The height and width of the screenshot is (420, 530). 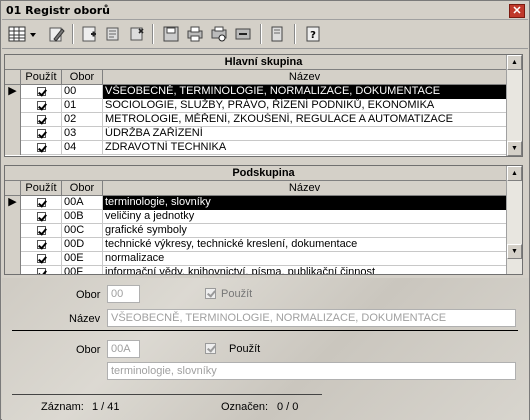 I want to click on table-row: 00B veličiny a jednotky, so click(x=263, y=217).